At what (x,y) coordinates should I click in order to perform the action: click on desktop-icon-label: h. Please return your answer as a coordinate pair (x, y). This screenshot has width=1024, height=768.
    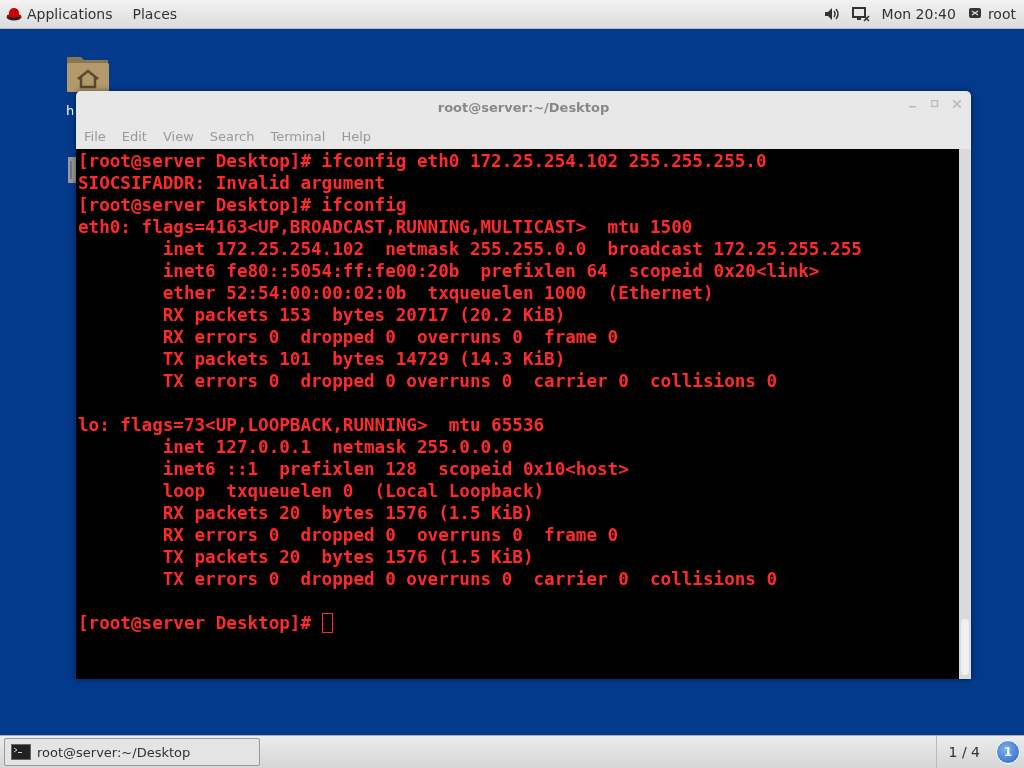
    Looking at the image, I should click on (70, 110).